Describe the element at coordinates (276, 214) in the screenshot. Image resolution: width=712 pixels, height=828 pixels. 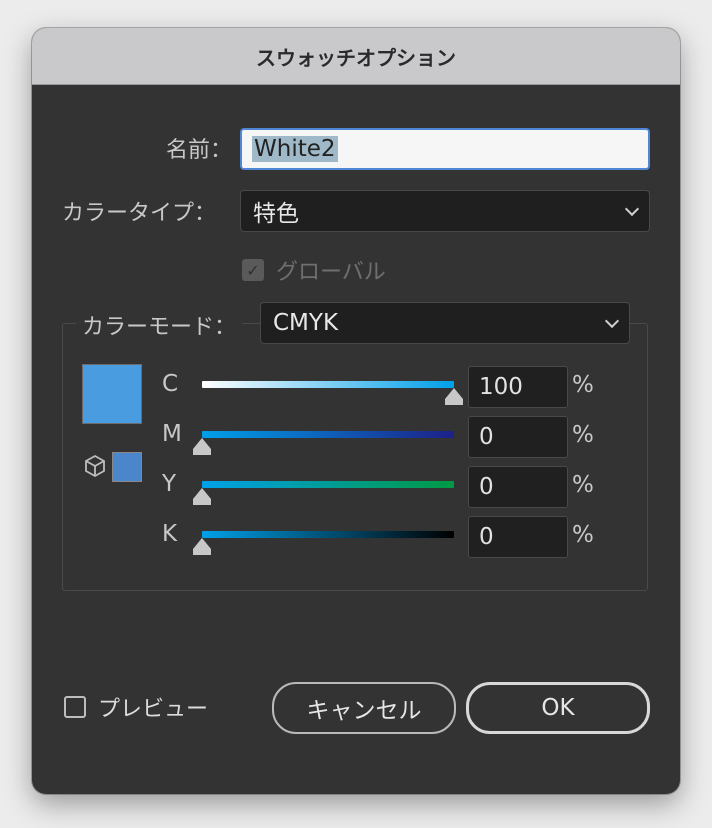
I see `color-type-value: 特色` at that location.